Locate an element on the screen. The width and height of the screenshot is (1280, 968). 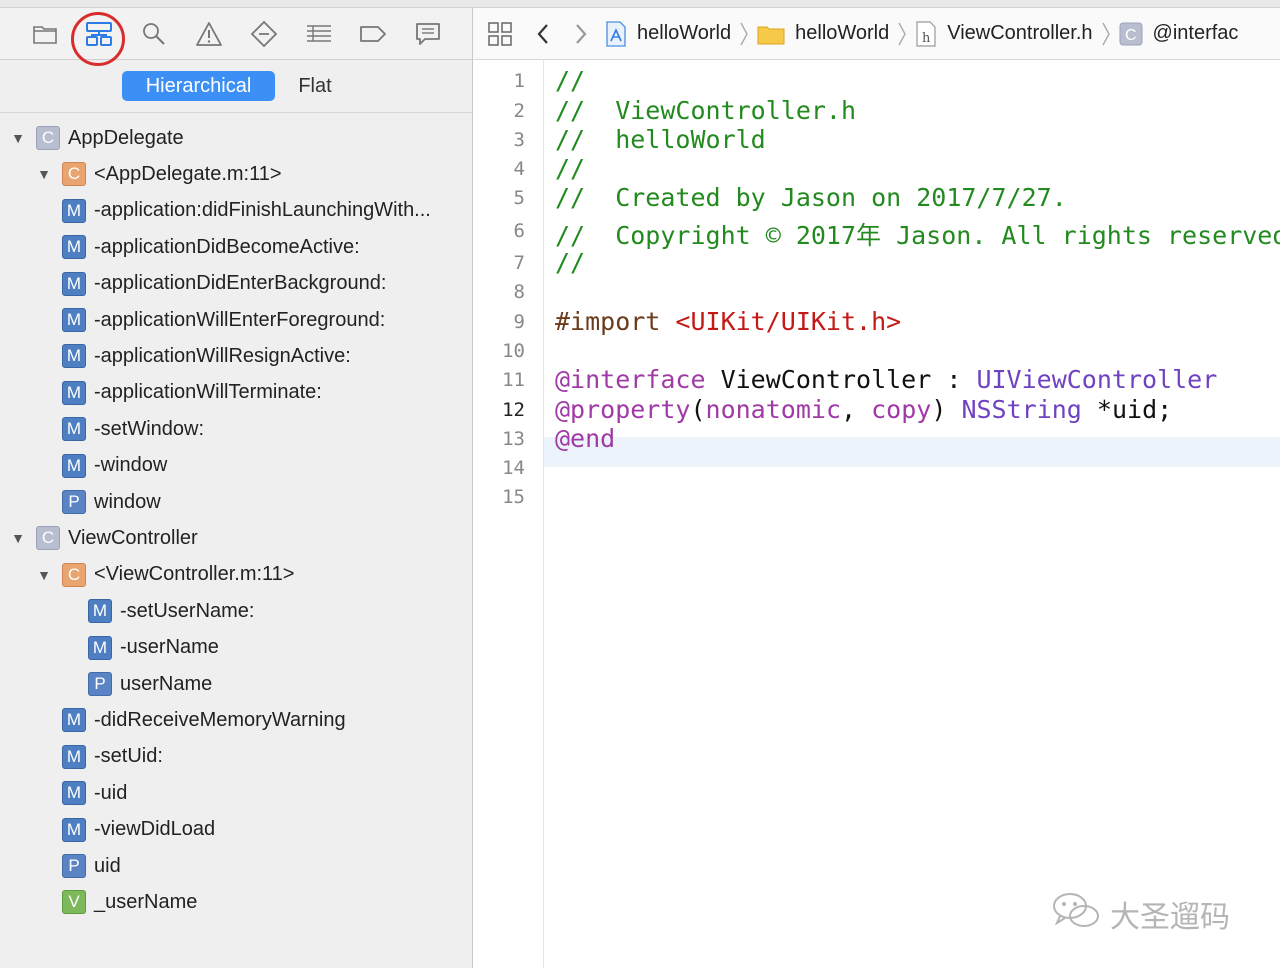
tree-row: ▼ C <ViewController.m:11> is located at coordinates (165, 575).